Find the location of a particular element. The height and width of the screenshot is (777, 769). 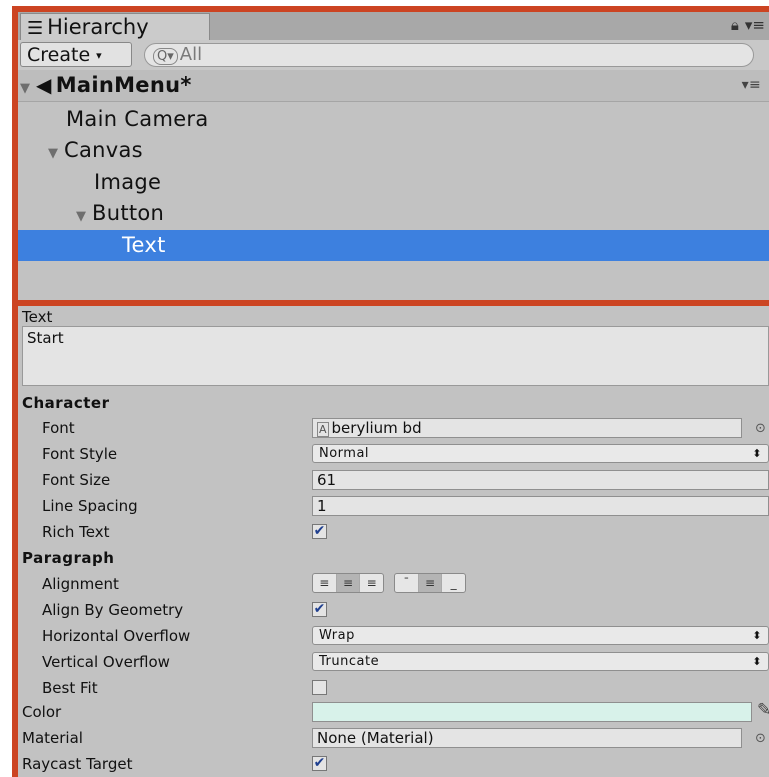

tab-hierarchy-label: Hierarchy is located at coordinates (98, 27).